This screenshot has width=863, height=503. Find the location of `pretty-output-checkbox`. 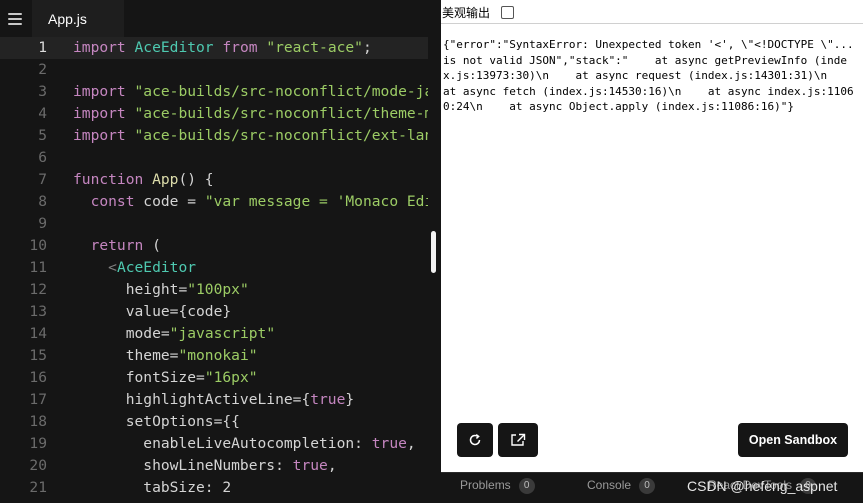

pretty-output-checkbox is located at coordinates (507, 12).